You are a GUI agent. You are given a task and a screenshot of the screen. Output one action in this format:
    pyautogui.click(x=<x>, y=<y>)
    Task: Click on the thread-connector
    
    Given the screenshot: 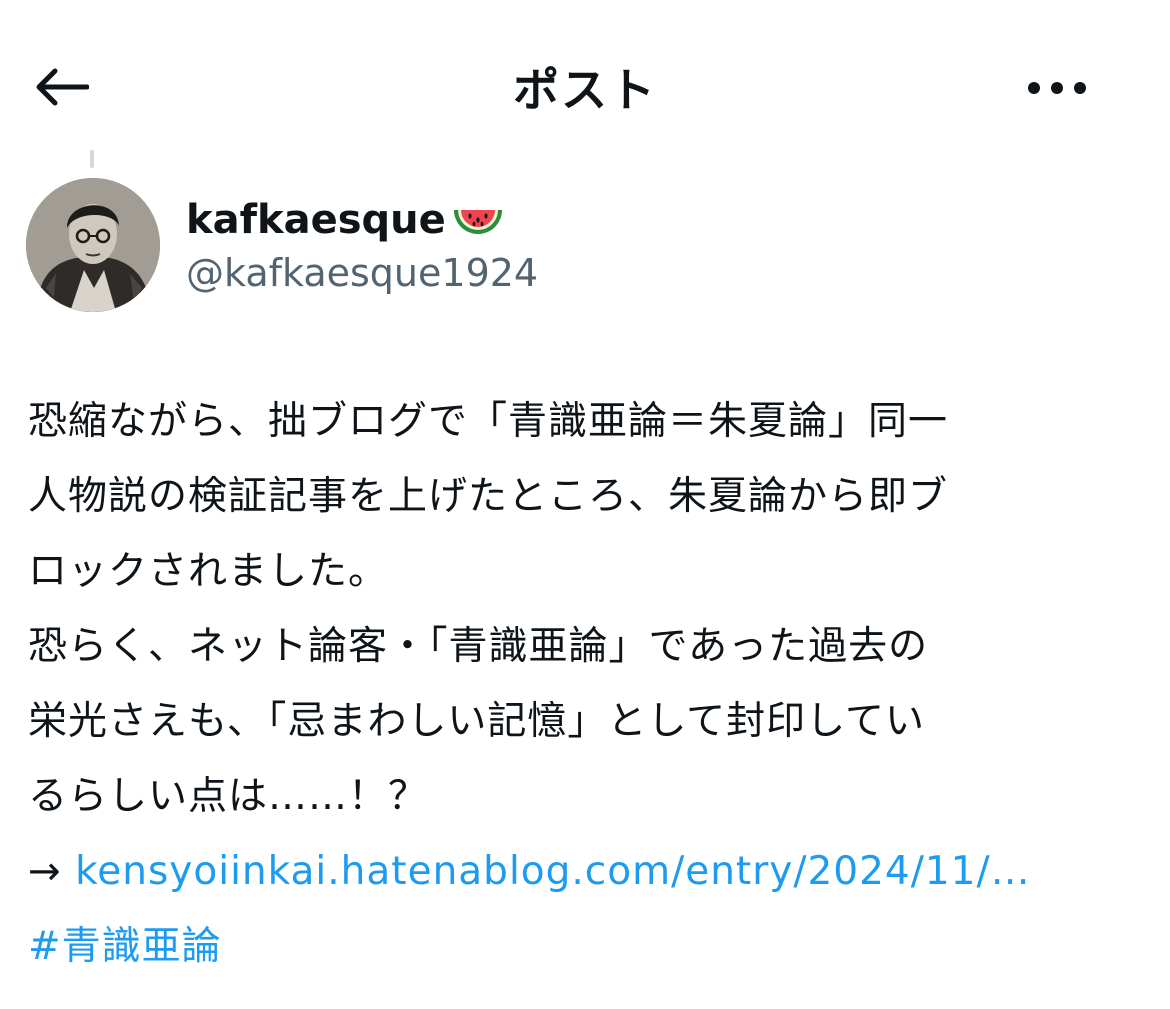 What is the action you would take?
    pyautogui.click(x=92, y=159)
    